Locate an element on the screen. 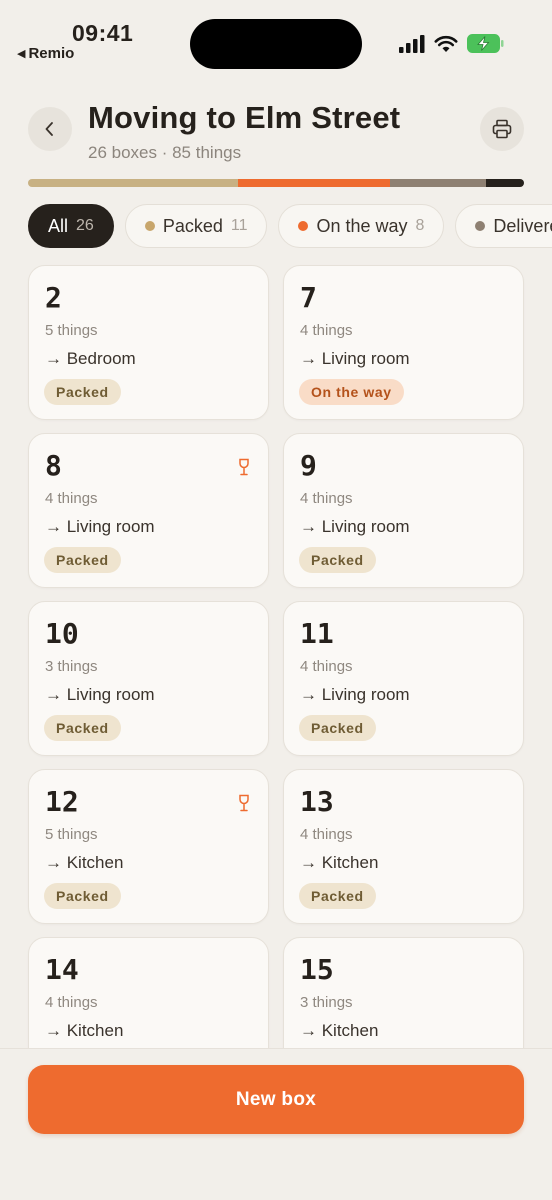 The height and width of the screenshot is (1200, 552). dynamic-island is located at coordinates (276, 44).